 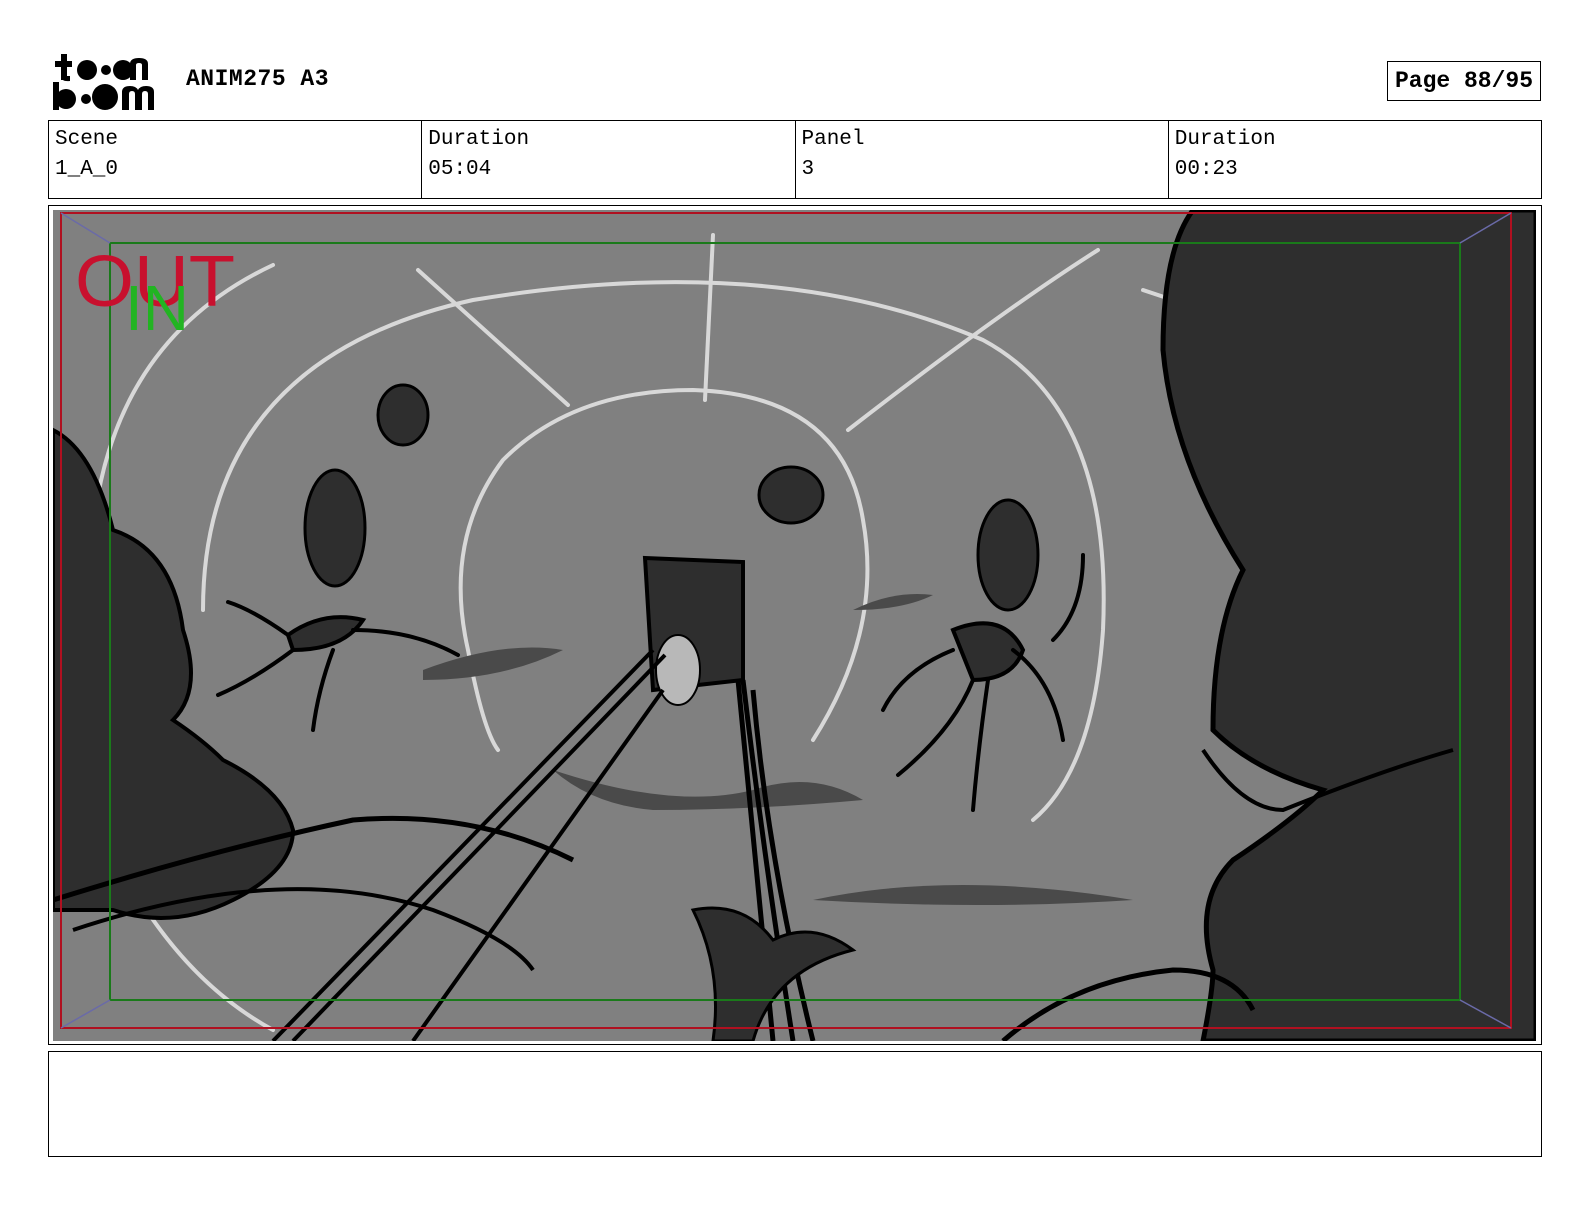 I want to click on panel-duration-value: 00:23, so click(x=1206, y=169).